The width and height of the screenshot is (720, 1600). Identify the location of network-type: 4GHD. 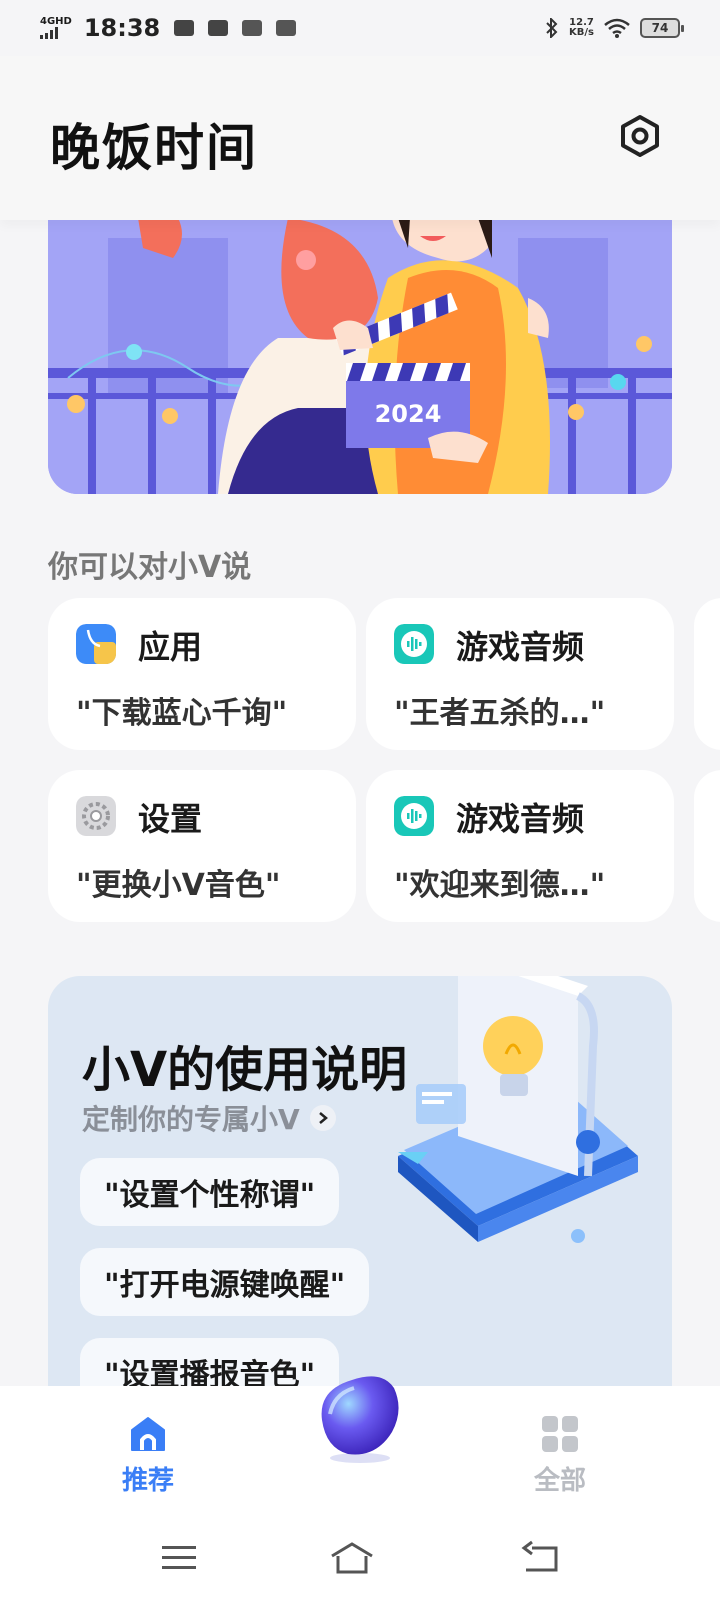
(56, 21).